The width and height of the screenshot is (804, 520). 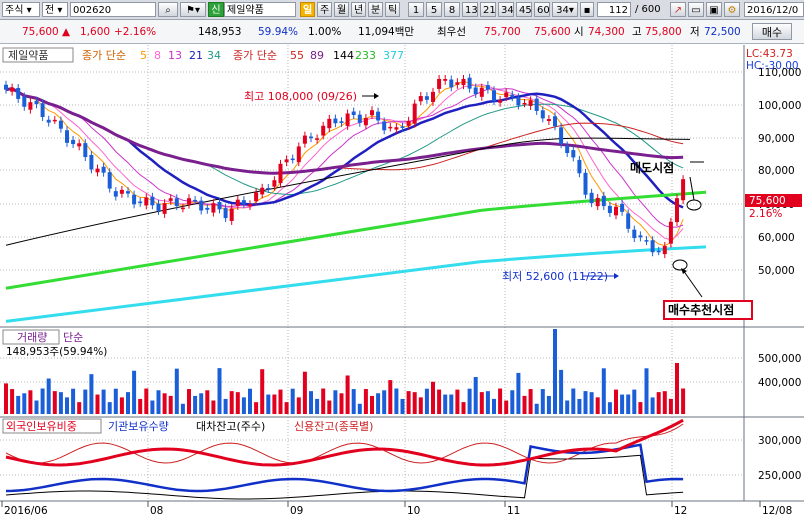 What do you see at coordinates (341, 9) in the screenshot?
I see `period-tab-month: 월` at bounding box center [341, 9].